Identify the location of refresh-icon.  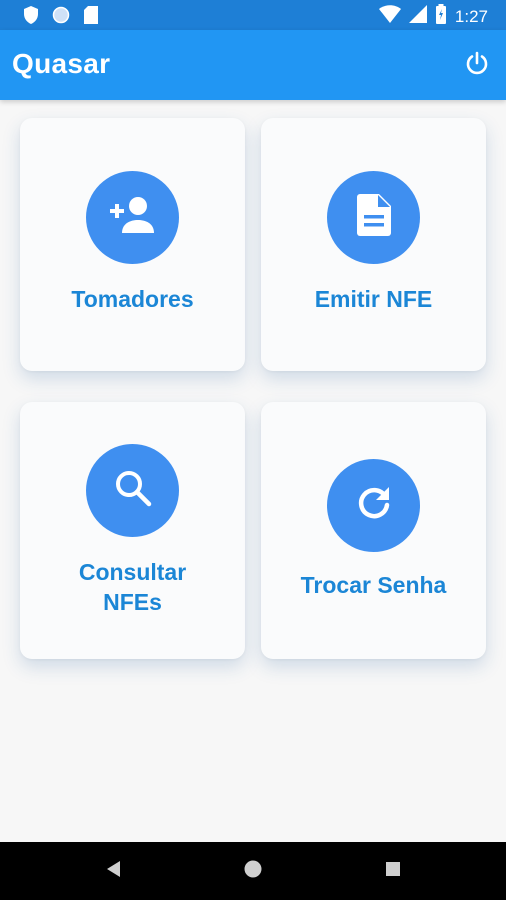
(374, 505).